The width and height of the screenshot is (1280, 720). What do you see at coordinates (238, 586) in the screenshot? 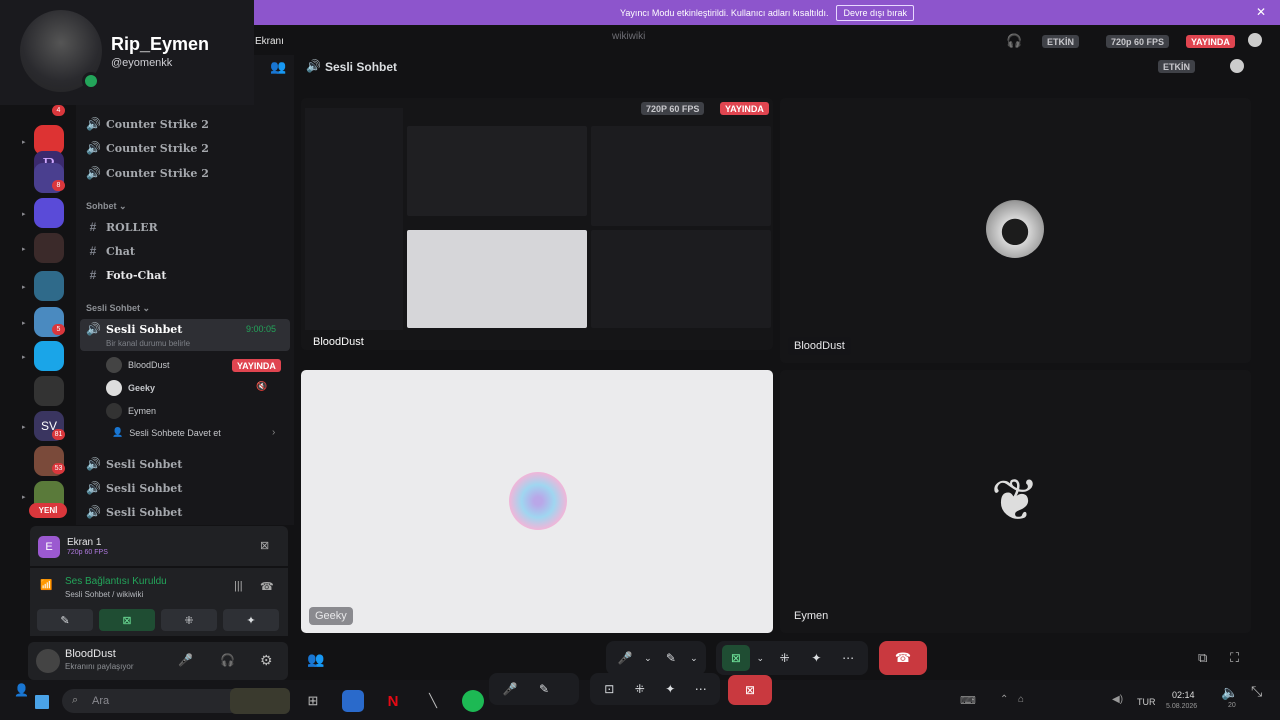
I see `noise-suppression-icon: |||` at bounding box center [238, 586].